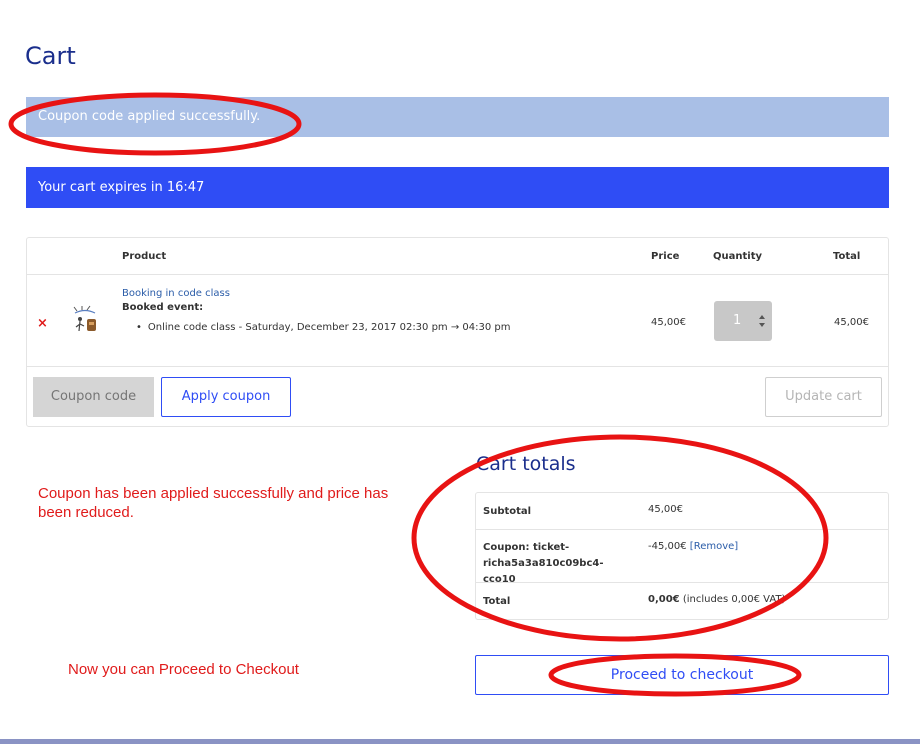  I want to click on coupon-success-notice: Coupon code applied successfully., so click(457, 117).